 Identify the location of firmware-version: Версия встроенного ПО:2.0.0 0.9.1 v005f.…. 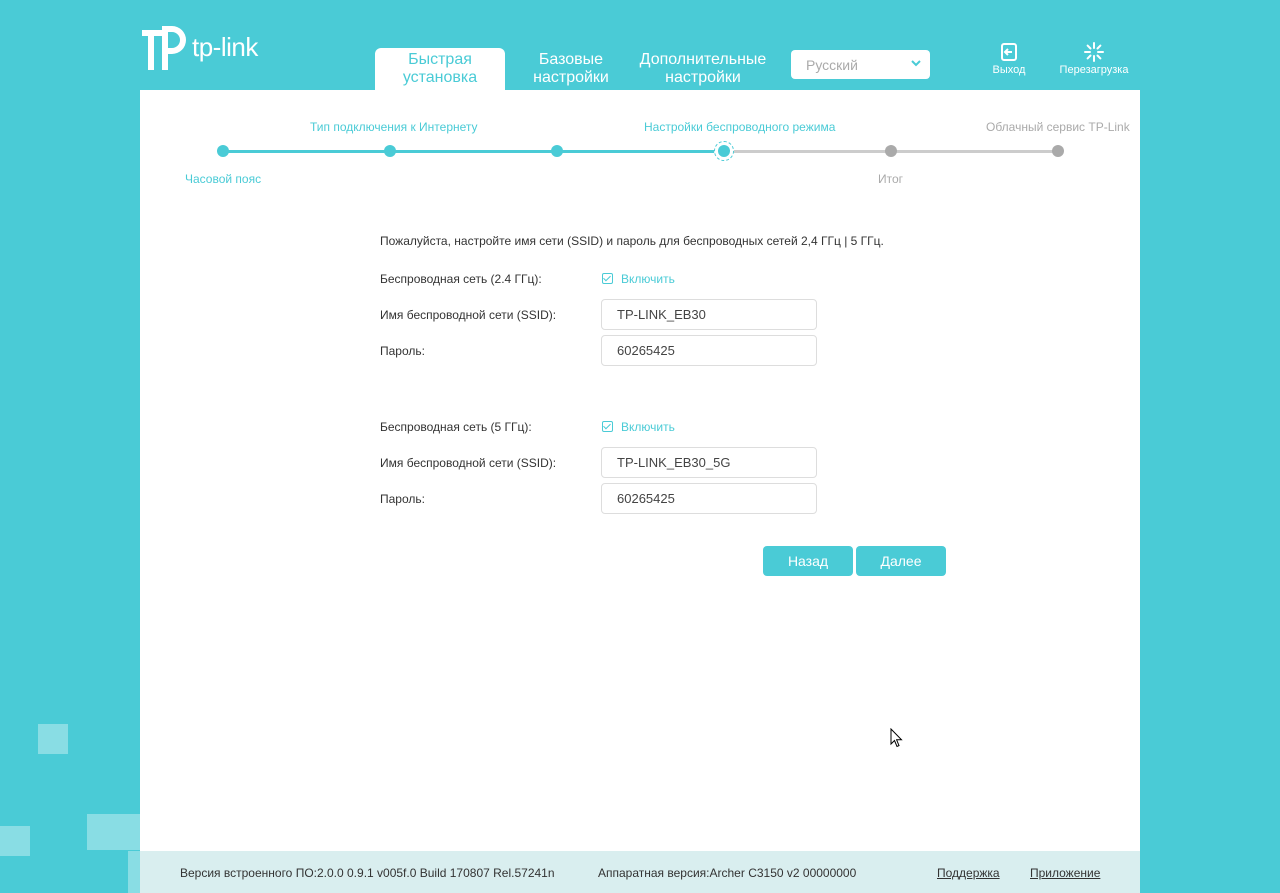
(367, 873).